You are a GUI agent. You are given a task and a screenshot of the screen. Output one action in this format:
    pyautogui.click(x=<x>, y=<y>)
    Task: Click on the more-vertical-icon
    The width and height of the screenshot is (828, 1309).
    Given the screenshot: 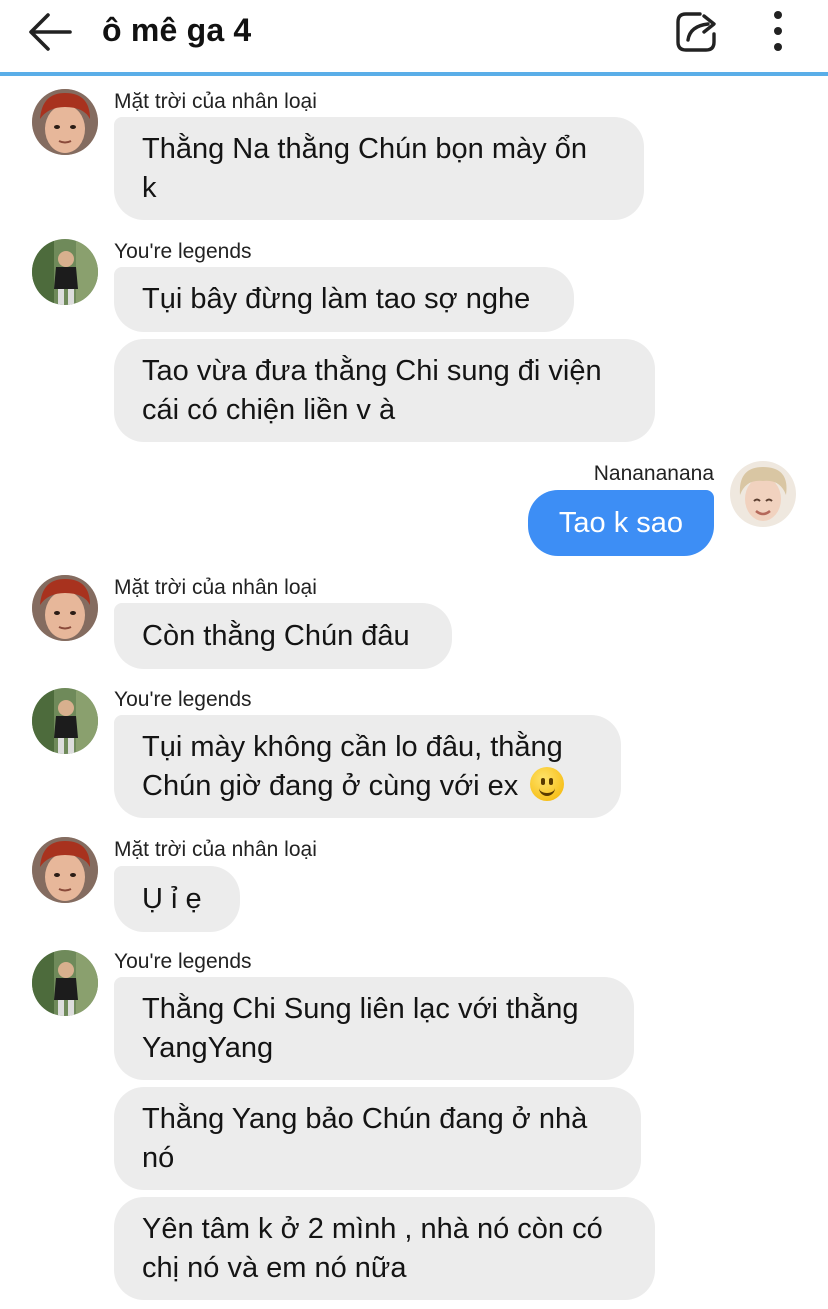 What is the action you would take?
    pyautogui.click(x=778, y=31)
    